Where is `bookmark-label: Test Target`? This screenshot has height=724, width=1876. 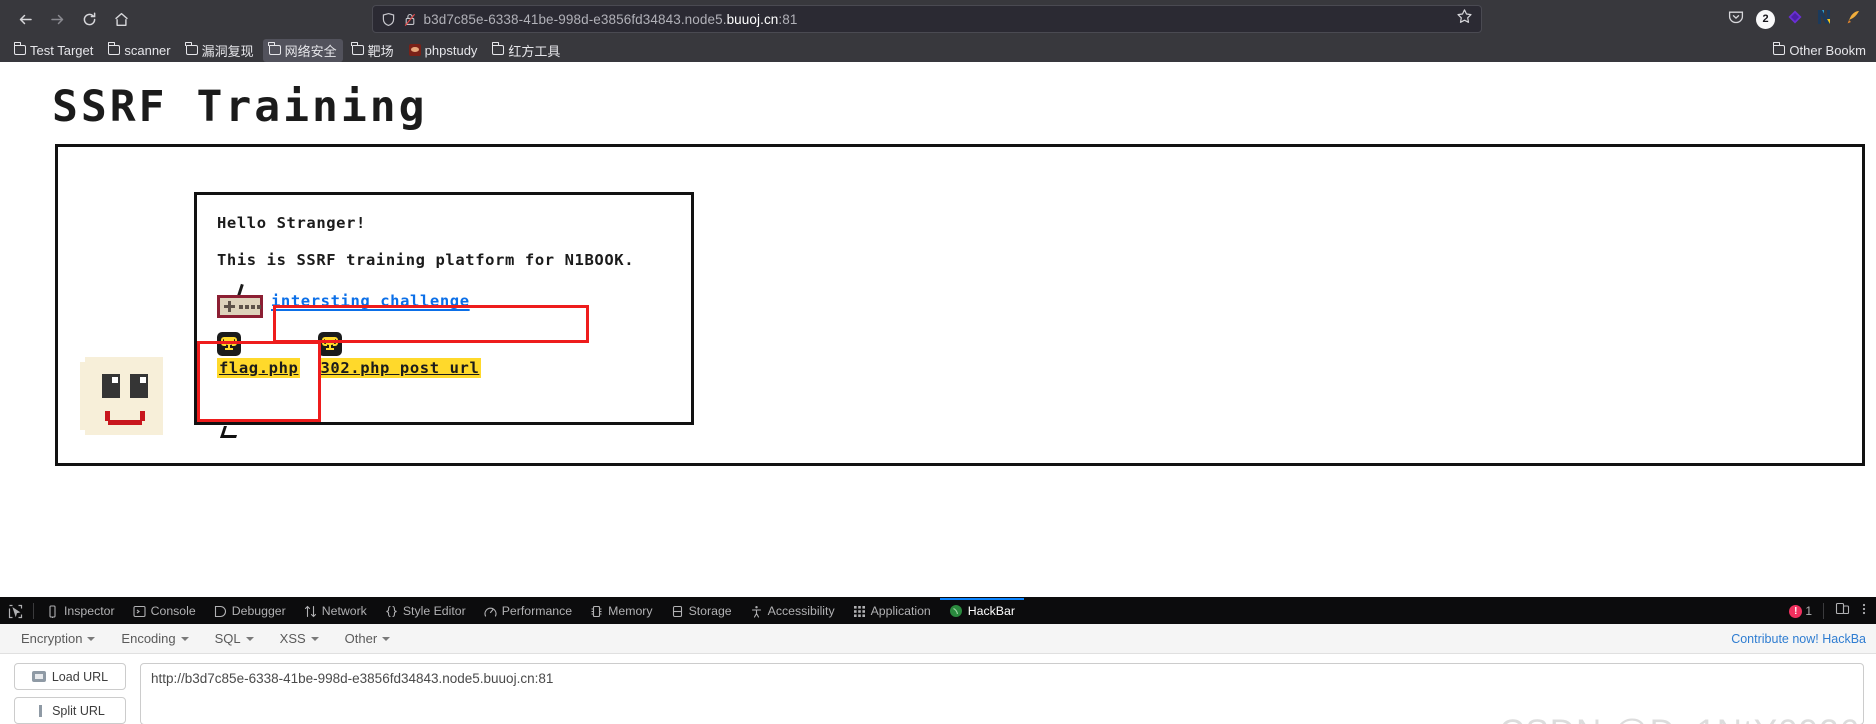 bookmark-label: Test Target is located at coordinates (62, 50).